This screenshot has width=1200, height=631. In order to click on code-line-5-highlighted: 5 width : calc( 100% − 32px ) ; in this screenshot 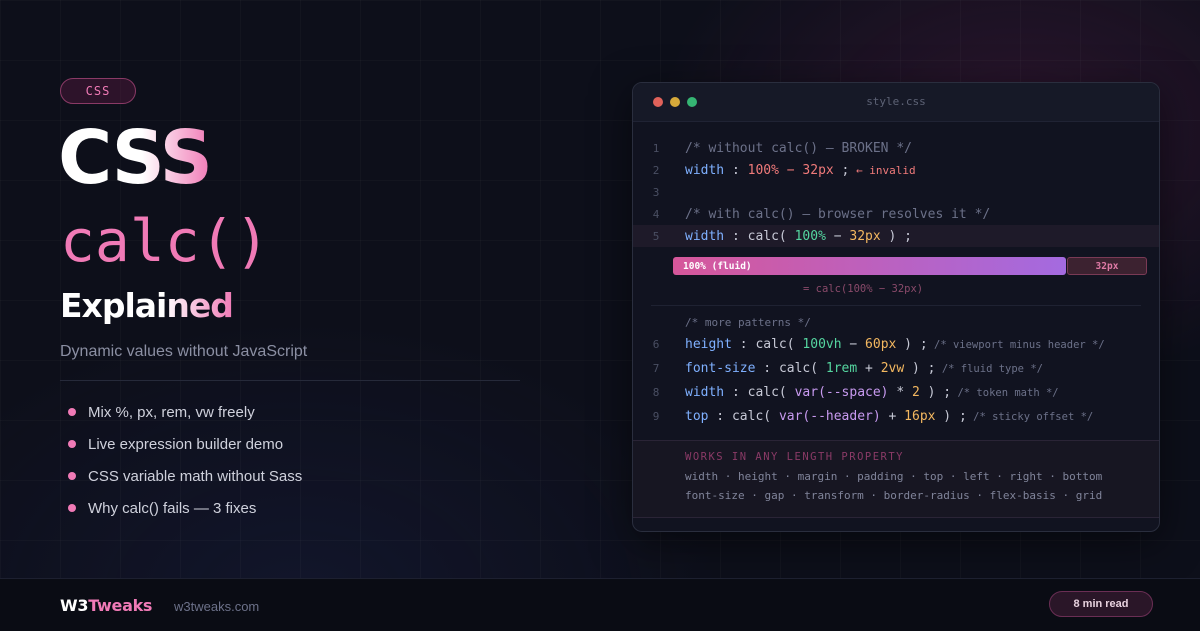, I will do `click(896, 236)`.